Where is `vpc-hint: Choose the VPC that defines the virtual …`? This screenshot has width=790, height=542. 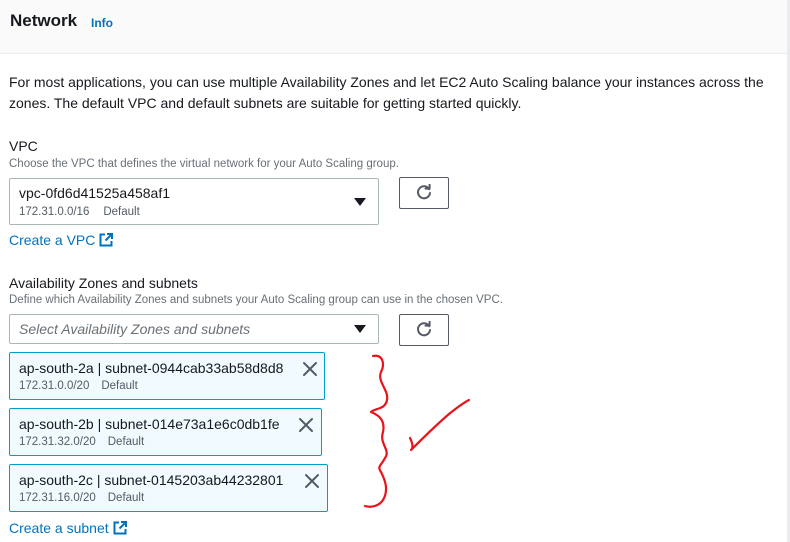
vpc-hint: Choose the VPC that defines the virtual … is located at coordinates (204, 164).